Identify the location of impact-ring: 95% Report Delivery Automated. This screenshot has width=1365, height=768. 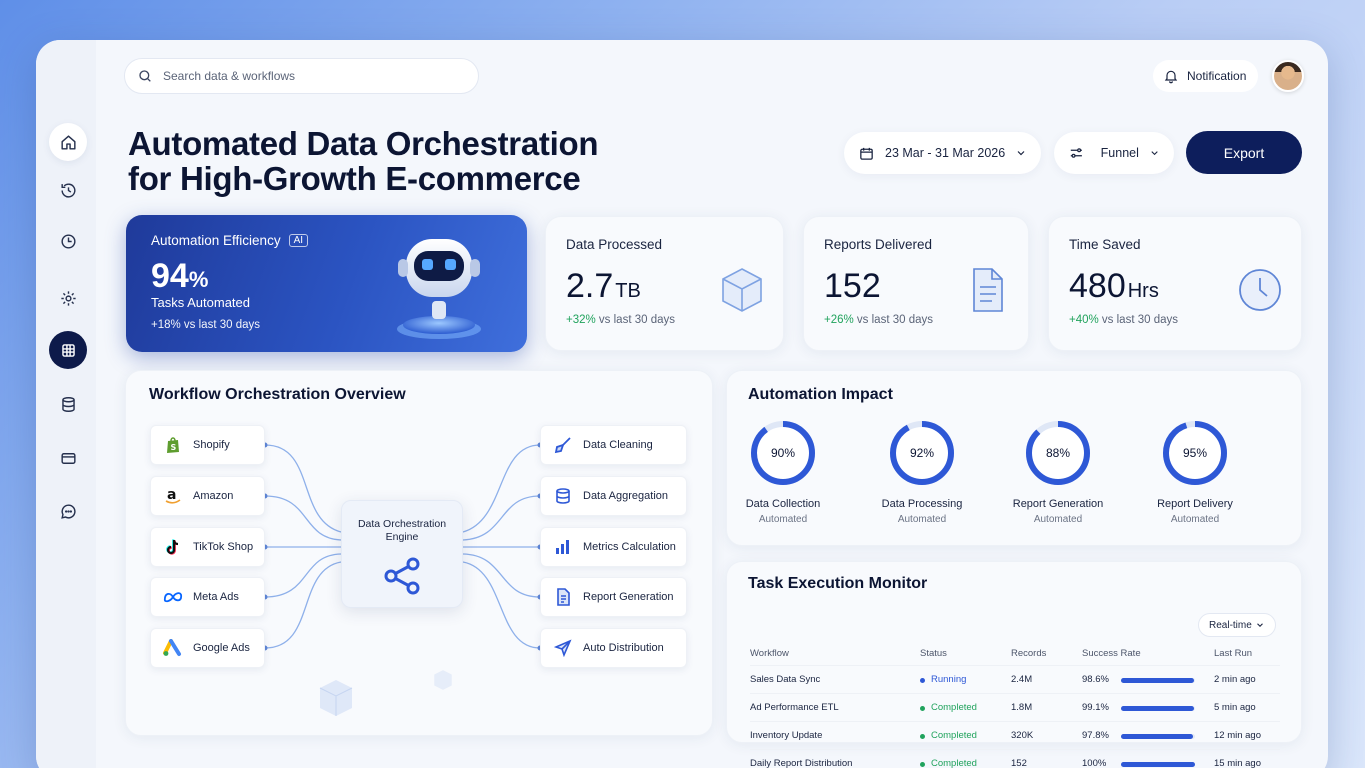
(1195, 471).